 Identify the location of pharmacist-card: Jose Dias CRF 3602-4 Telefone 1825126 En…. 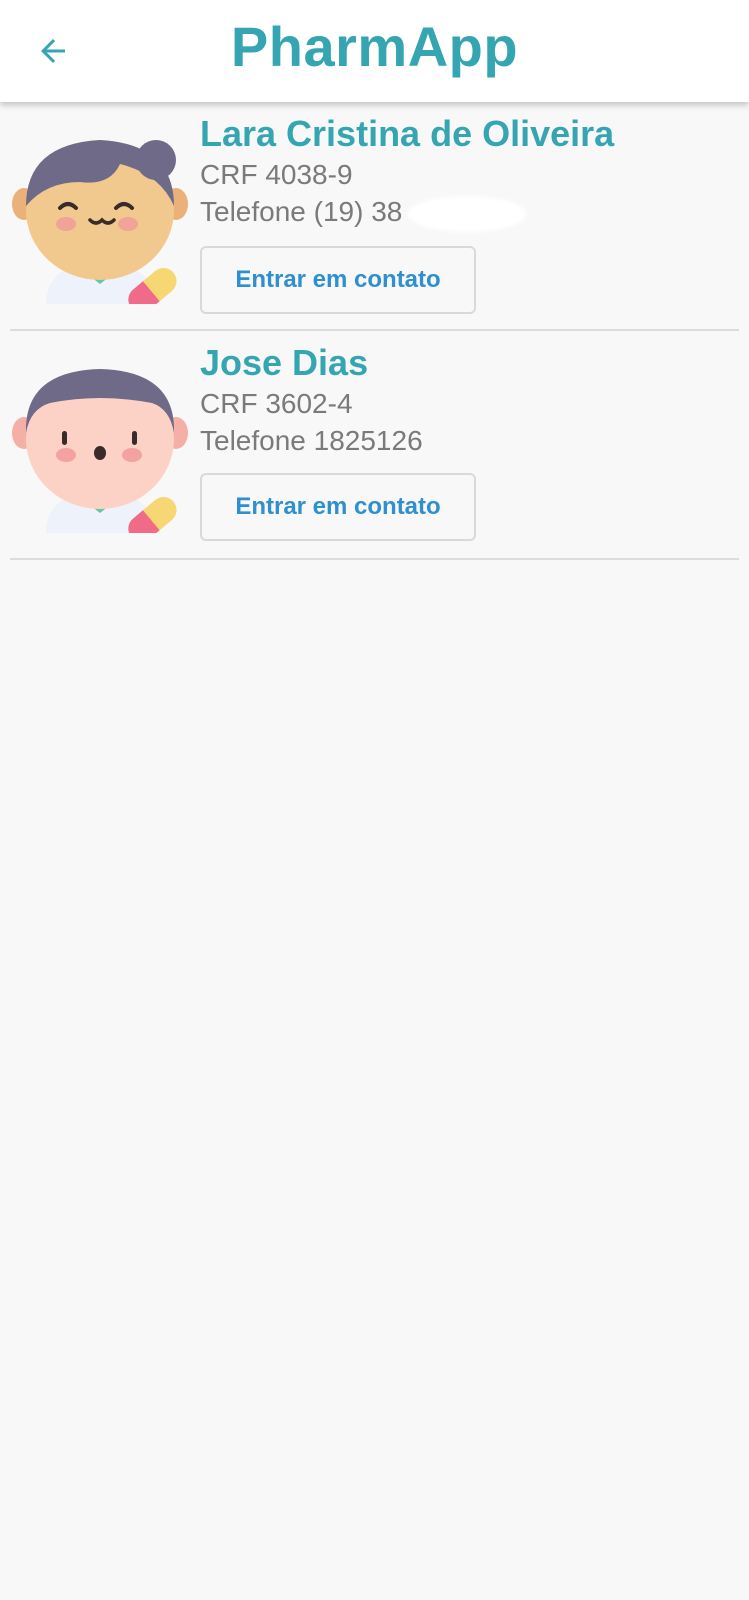
(374, 445).